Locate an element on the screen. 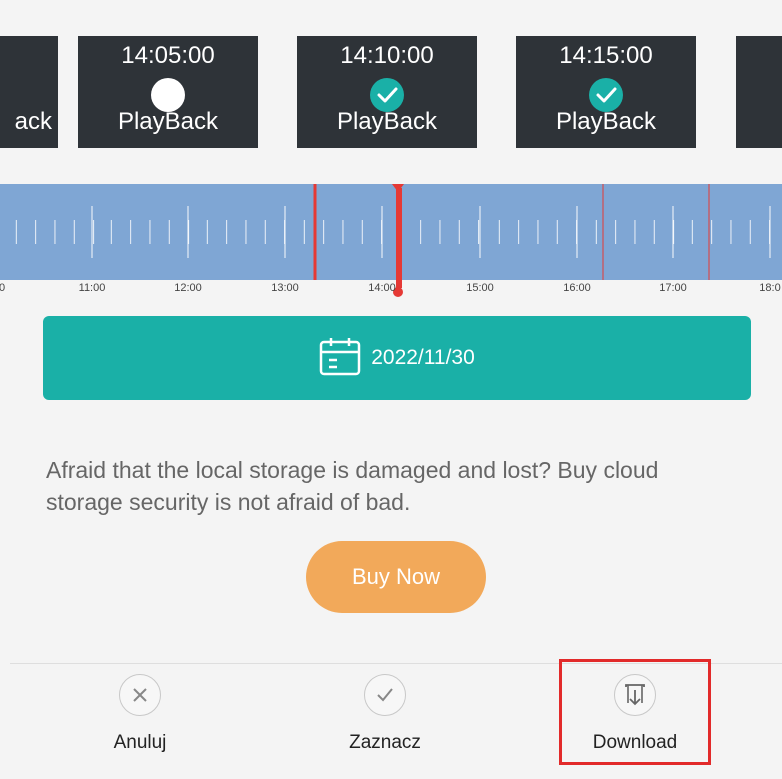 Image resolution: width=782 pixels, height=779 pixels. clip-time: 14:10:00 is located at coordinates (387, 55).